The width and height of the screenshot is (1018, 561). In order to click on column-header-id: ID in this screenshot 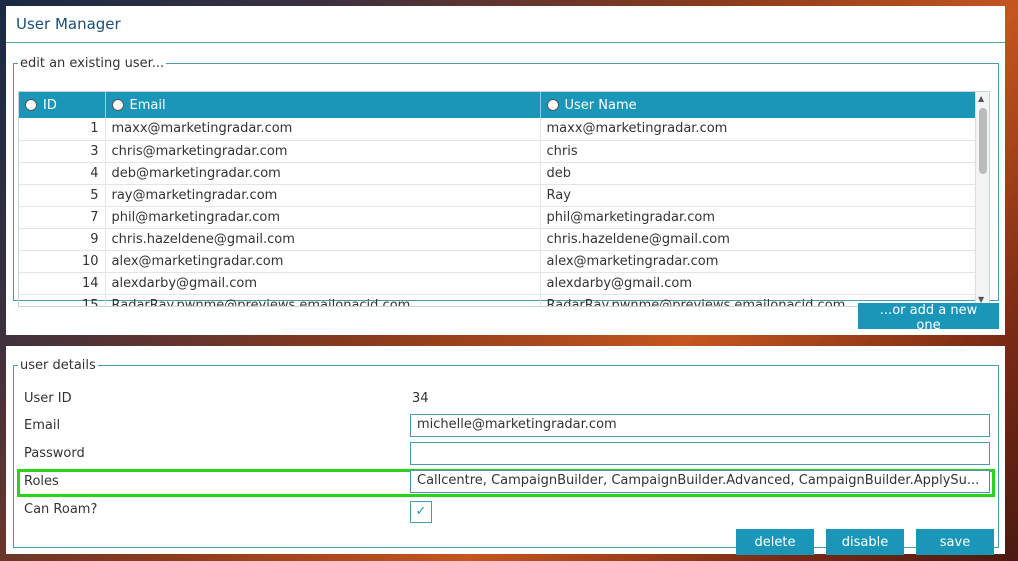, I will do `click(62, 105)`.